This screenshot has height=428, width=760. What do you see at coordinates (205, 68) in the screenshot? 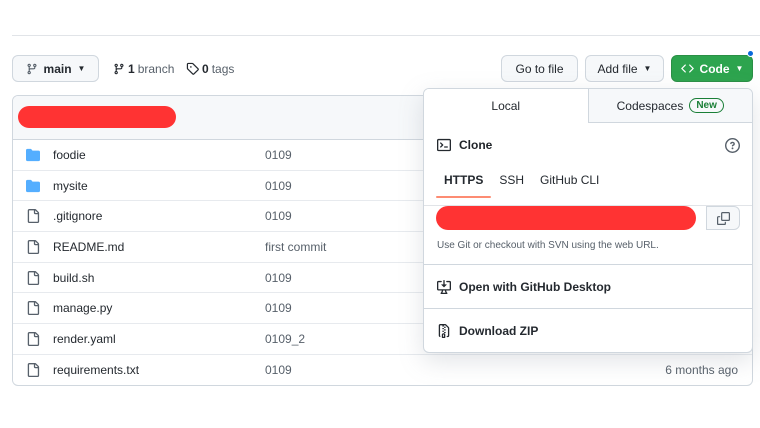
I see `tag-count: 0` at bounding box center [205, 68].